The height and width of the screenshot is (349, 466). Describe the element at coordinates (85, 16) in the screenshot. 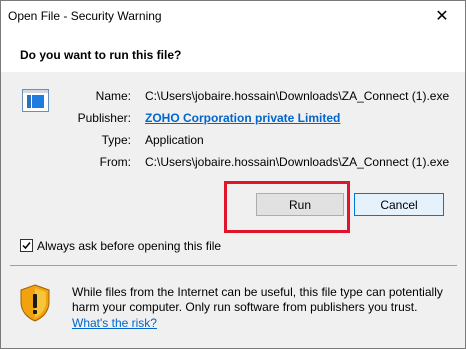

I see `window-title: Open File - Security Warning` at that location.